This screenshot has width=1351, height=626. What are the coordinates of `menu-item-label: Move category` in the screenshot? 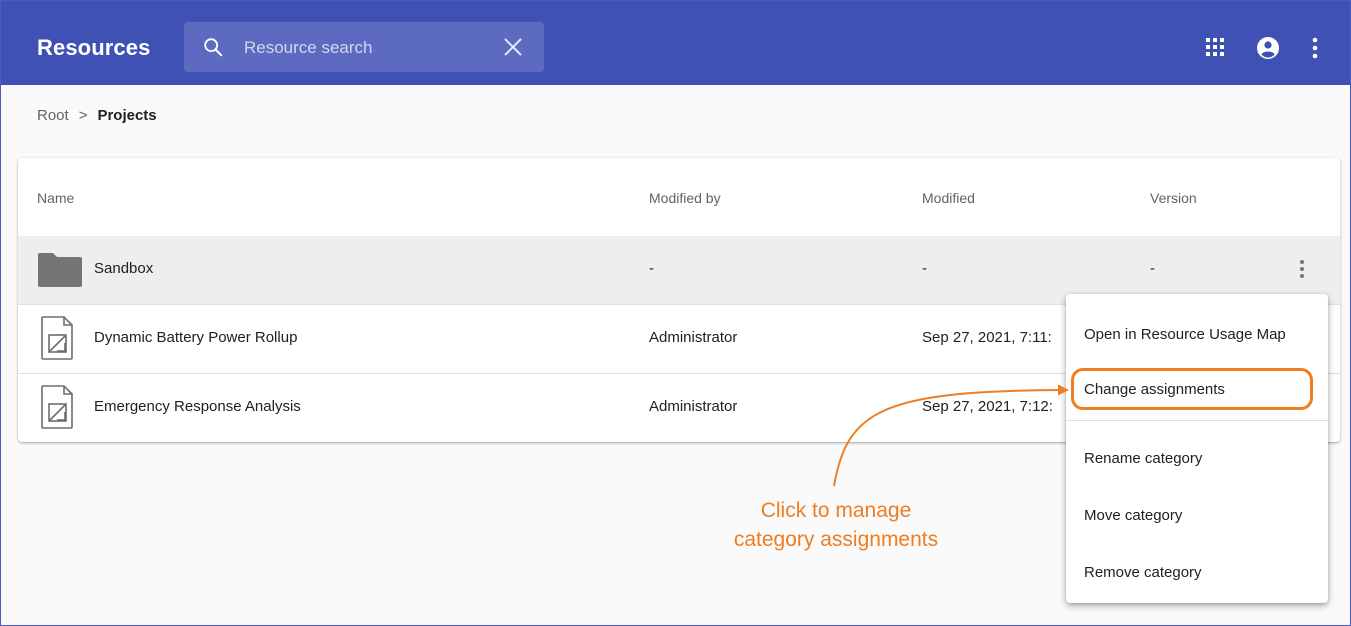 It's located at (1133, 515).